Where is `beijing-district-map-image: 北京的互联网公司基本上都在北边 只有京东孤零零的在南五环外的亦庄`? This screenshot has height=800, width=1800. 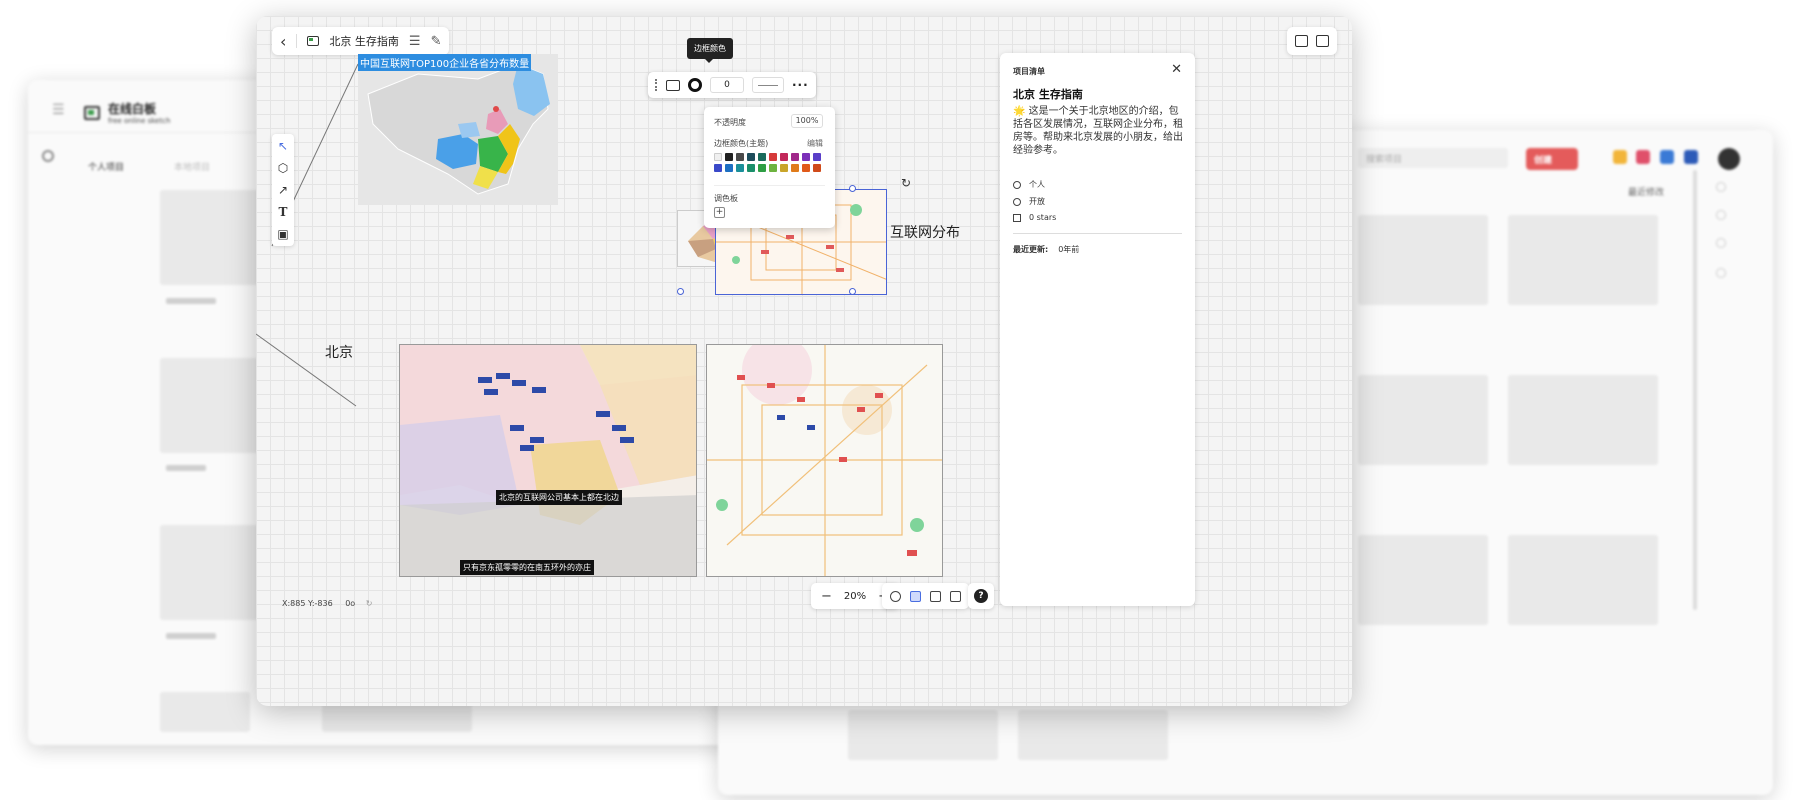
beijing-district-map-image: 北京的互联网公司基本上都在北边 只有京东孤零零的在南五环外的亦庄 is located at coordinates (548, 460).